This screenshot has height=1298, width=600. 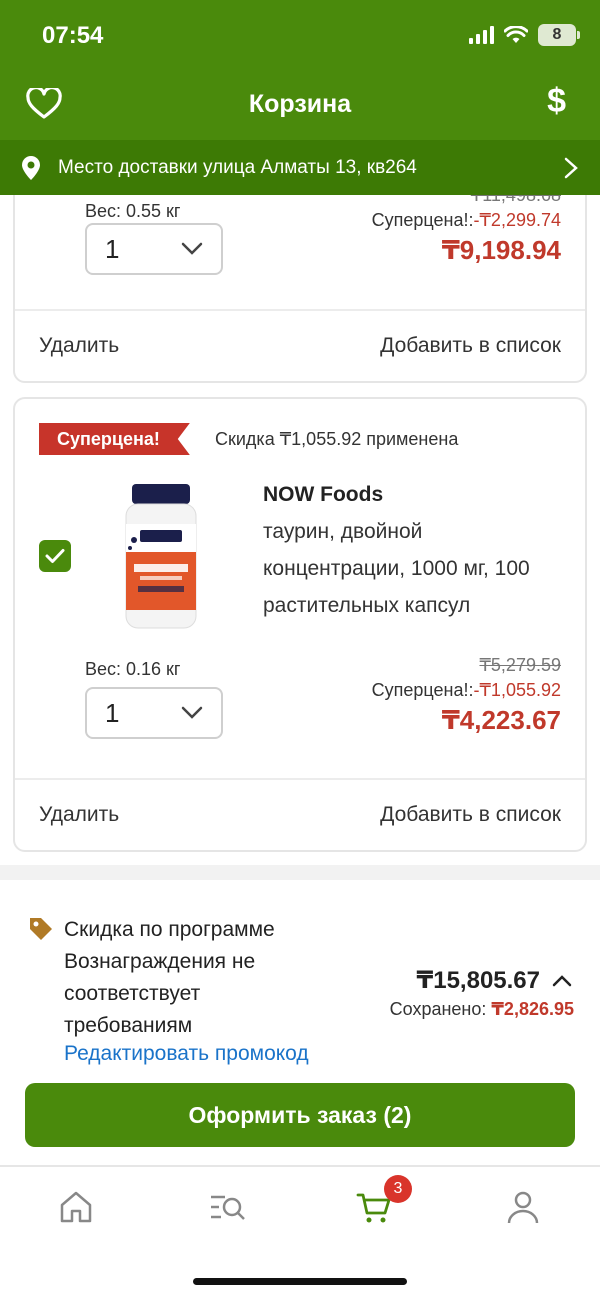 What do you see at coordinates (300, 104) in the screenshot?
I see `page-title: Корзина` at bounding box center [300, 104].